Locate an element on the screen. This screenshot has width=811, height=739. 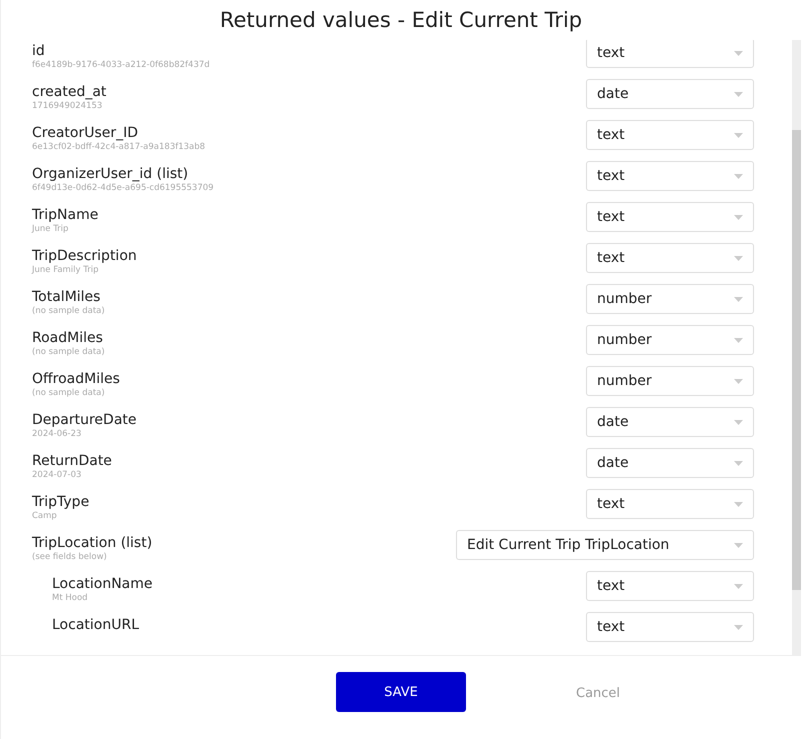
sample-value: June Family Trip is located at coordinates (66, 270).